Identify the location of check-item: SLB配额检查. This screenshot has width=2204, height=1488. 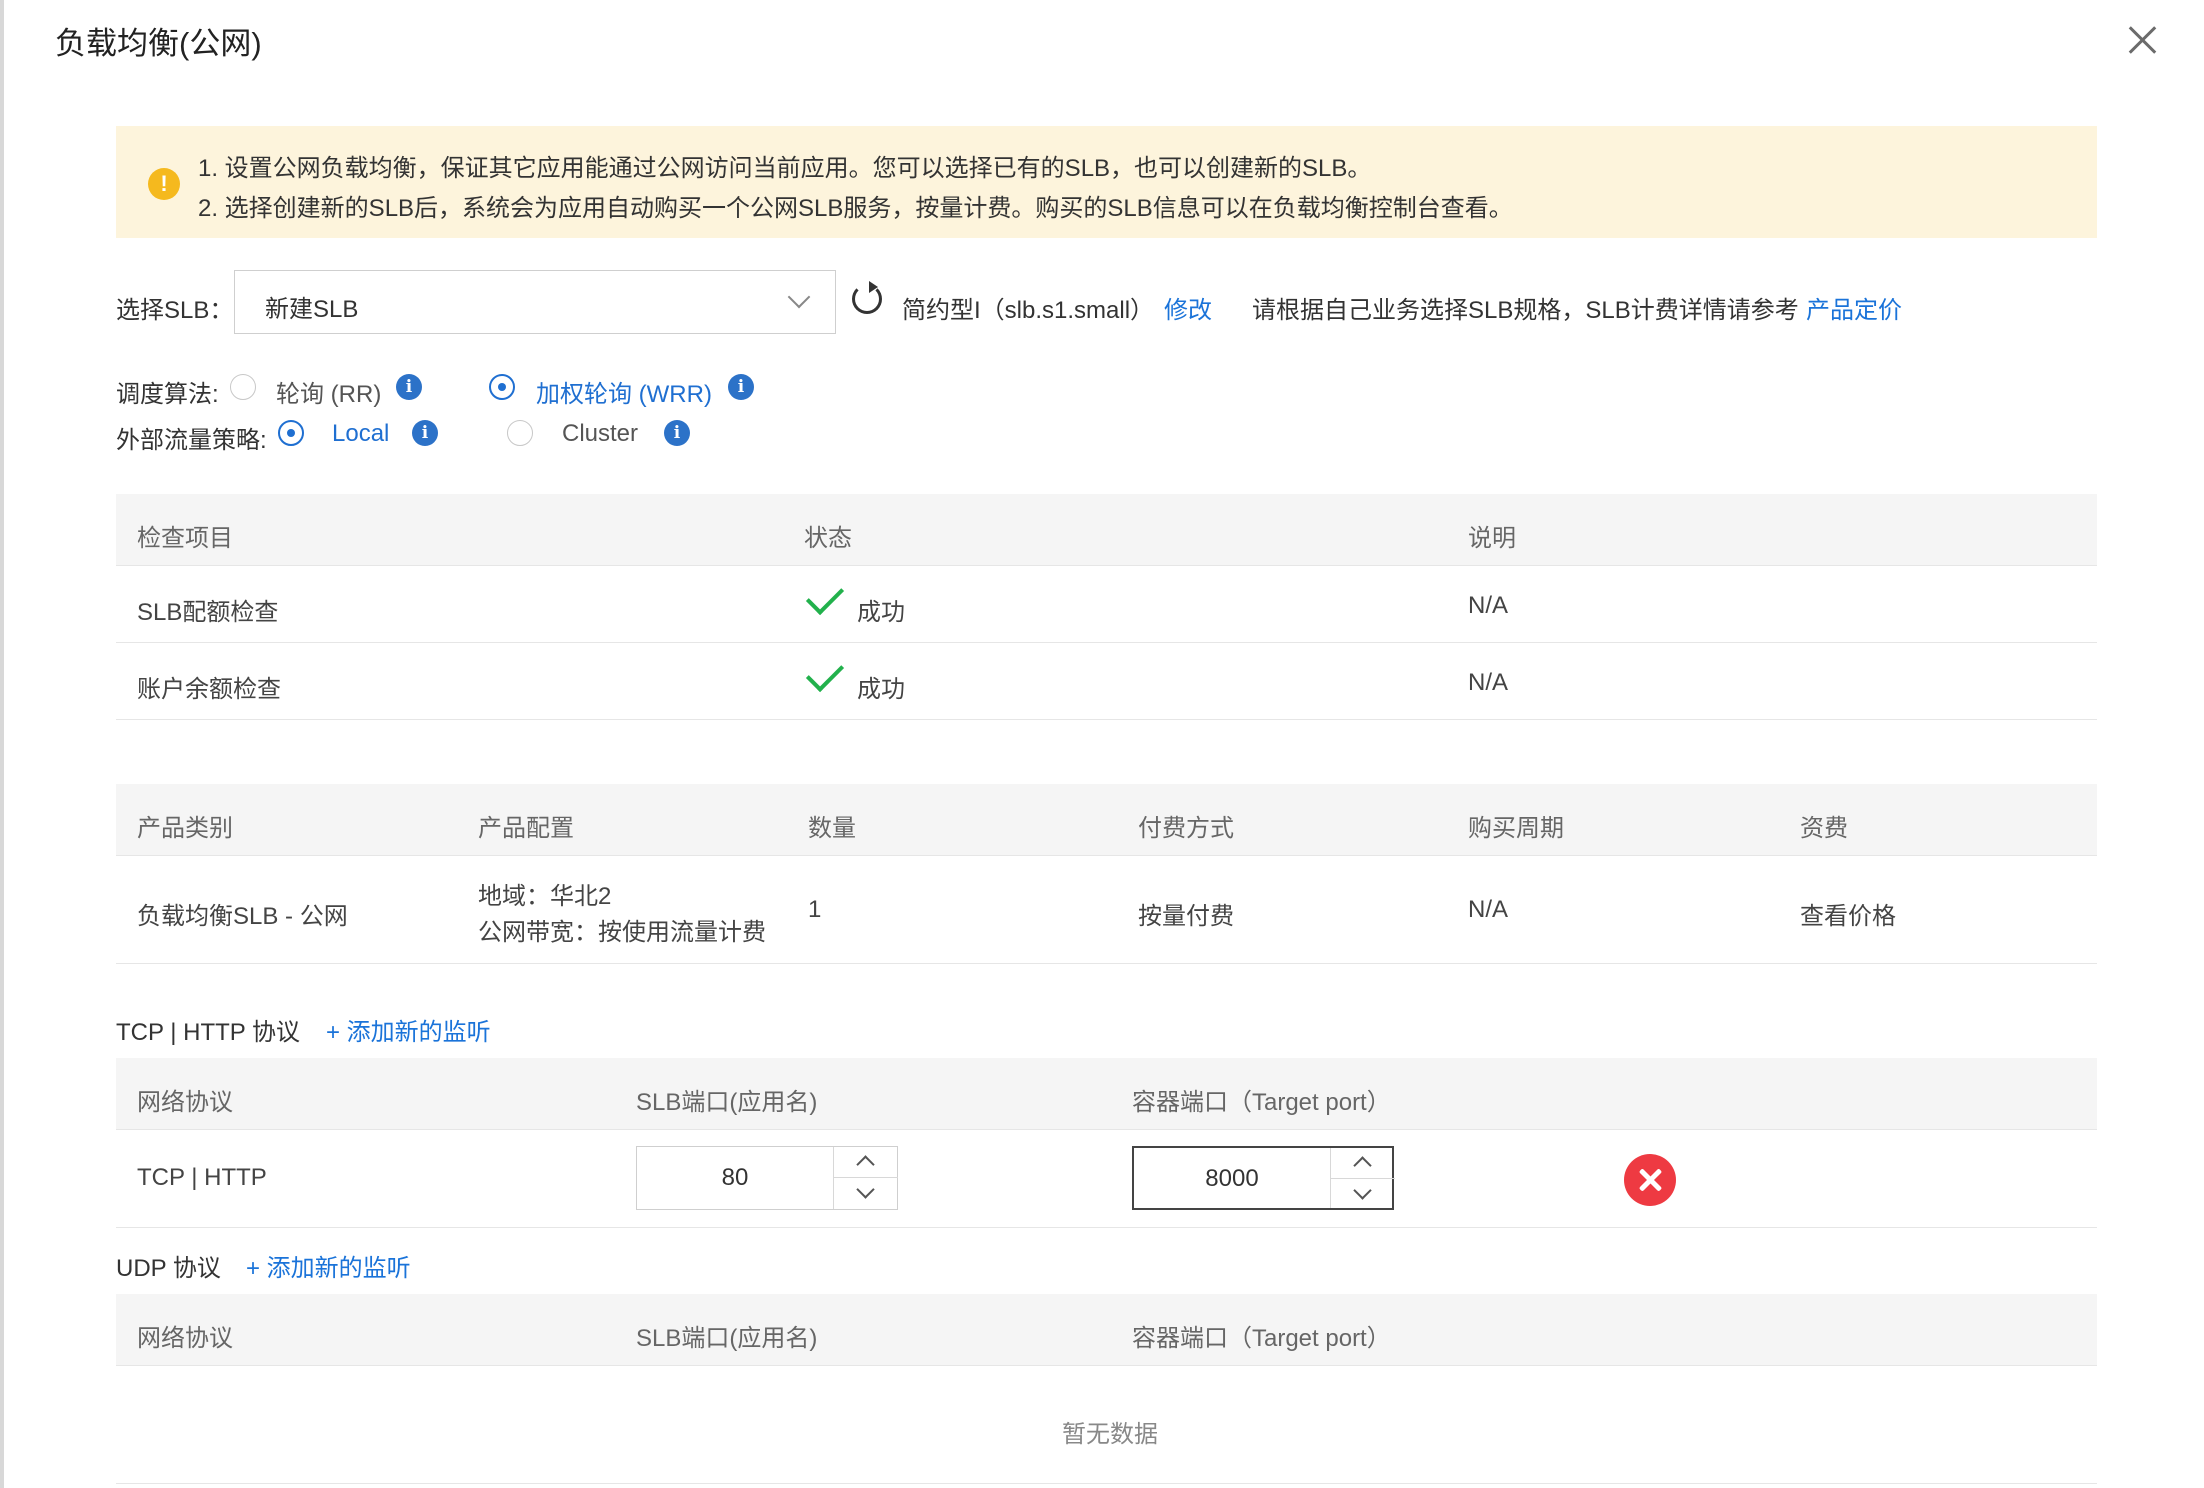
(208, 612).